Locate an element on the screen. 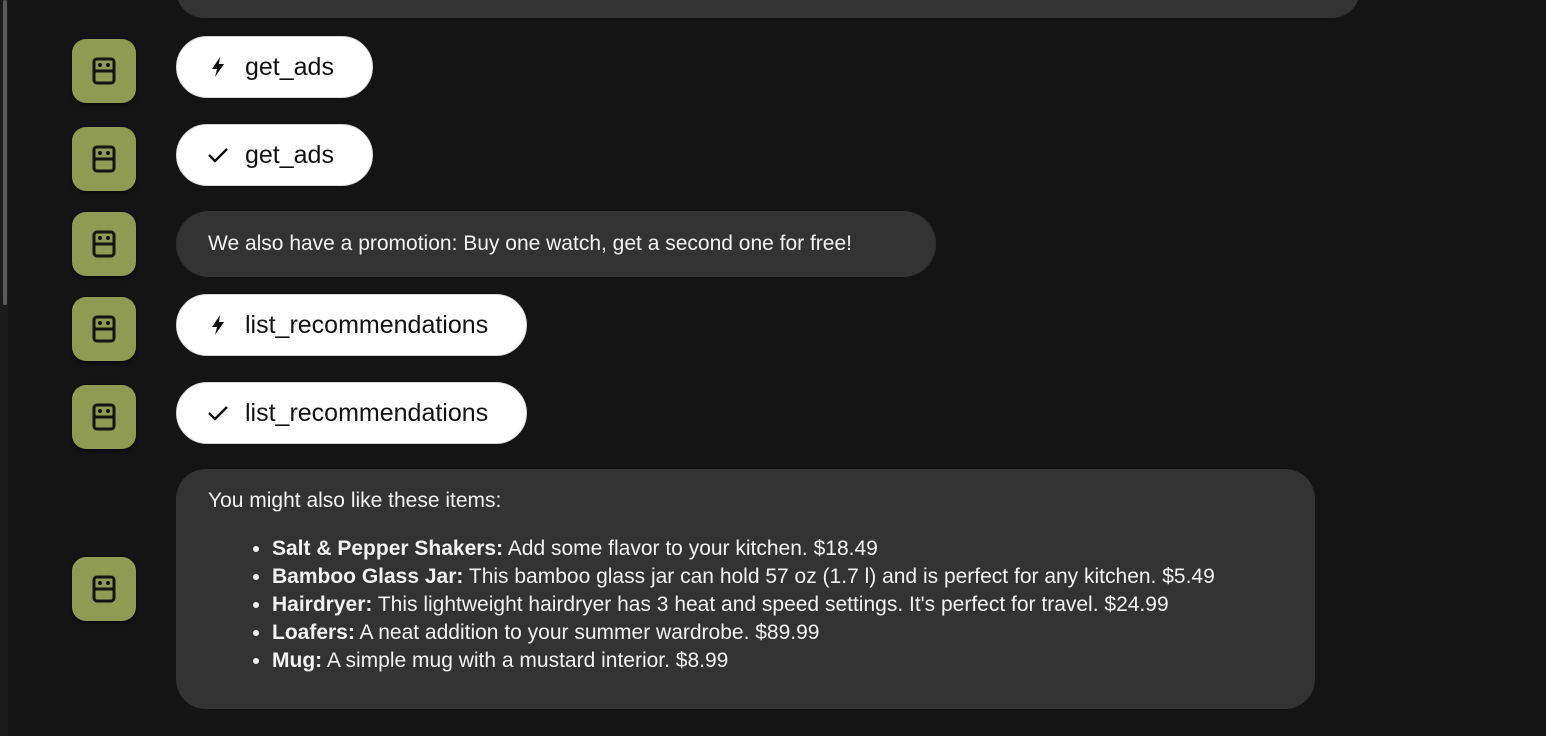  tool-call-get-ads: get_ads is located at coordinates (274, 67).